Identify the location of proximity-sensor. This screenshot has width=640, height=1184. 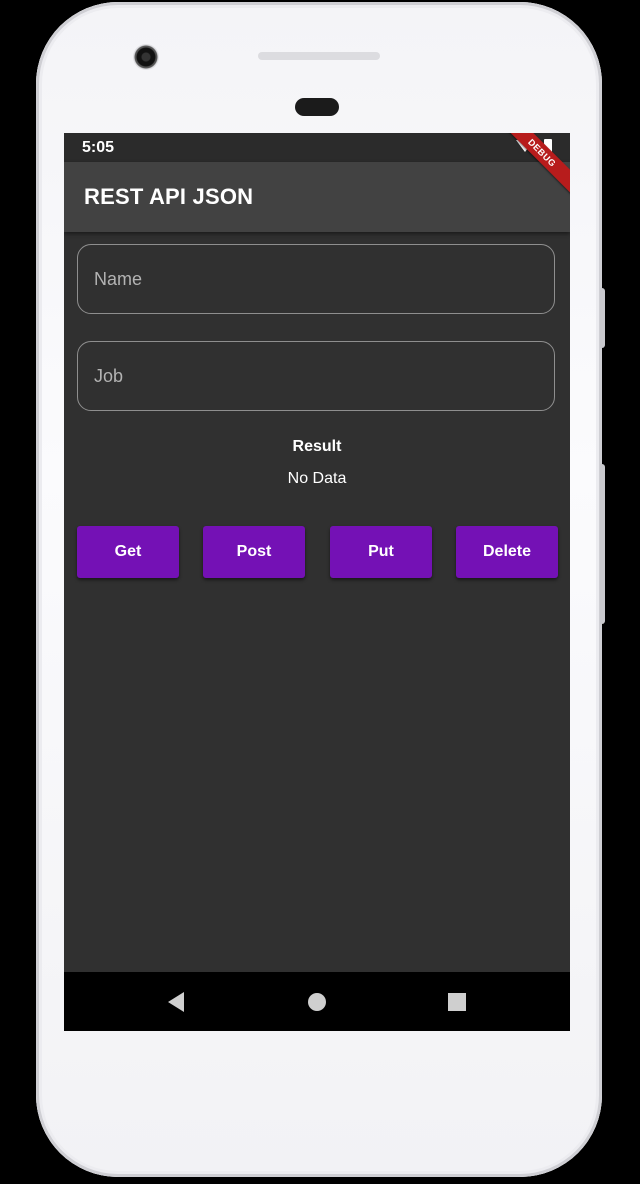
(317, 107).